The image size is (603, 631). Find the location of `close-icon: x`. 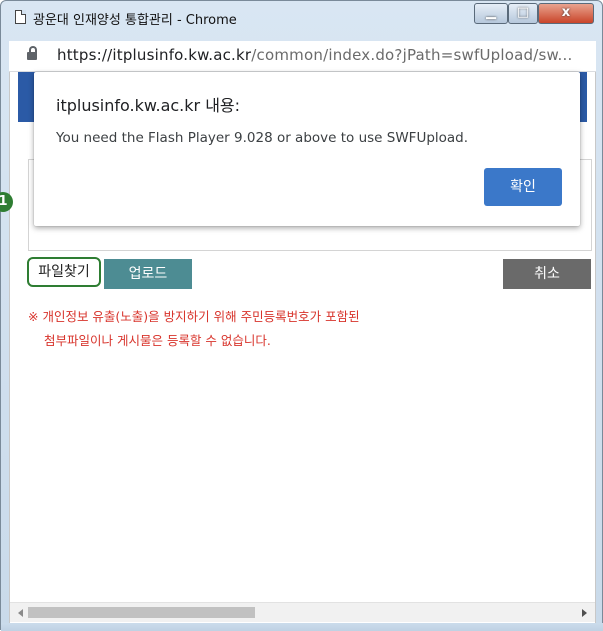

close-icon: x is located at coordinates (566, 12).